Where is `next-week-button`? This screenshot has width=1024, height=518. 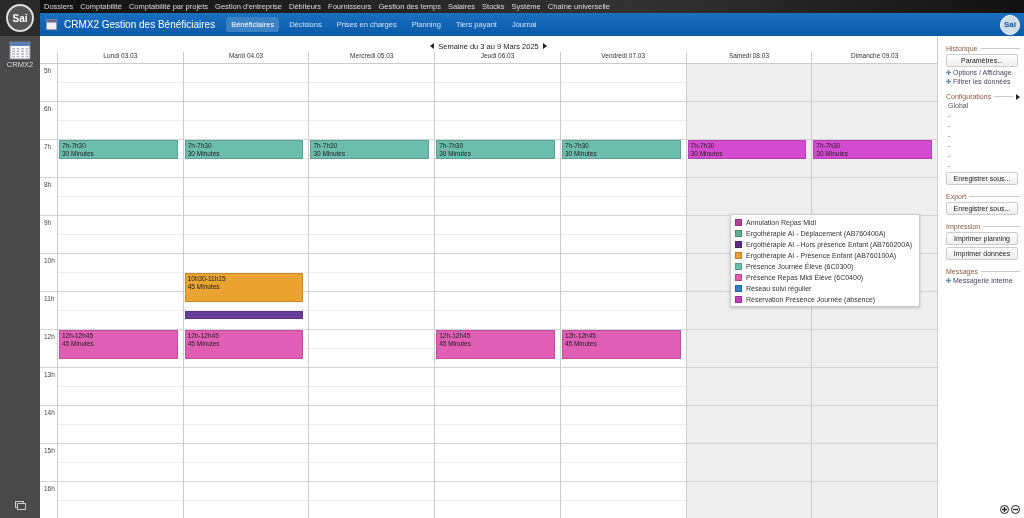 next-week-button is located at coordinates (544, 46).